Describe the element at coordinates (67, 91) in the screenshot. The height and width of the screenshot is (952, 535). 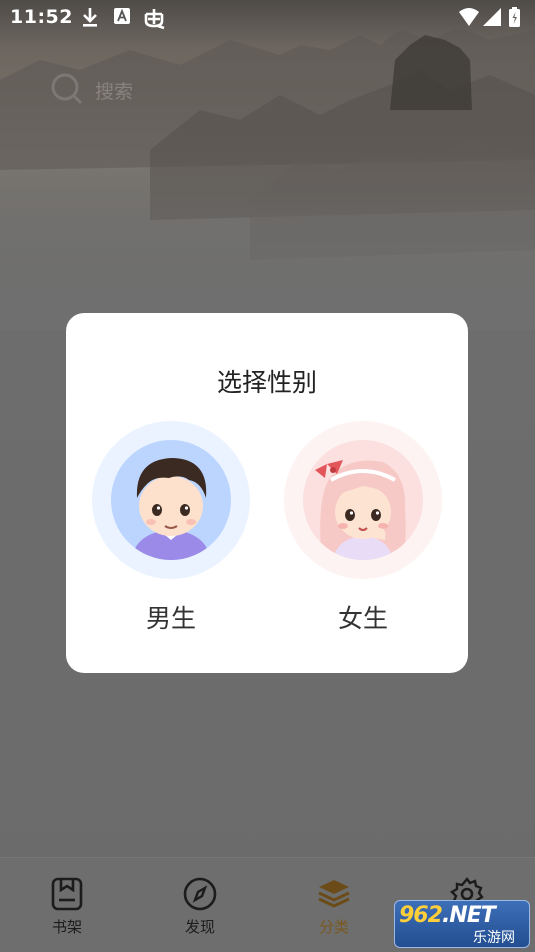
I see `search-icon` at that location.